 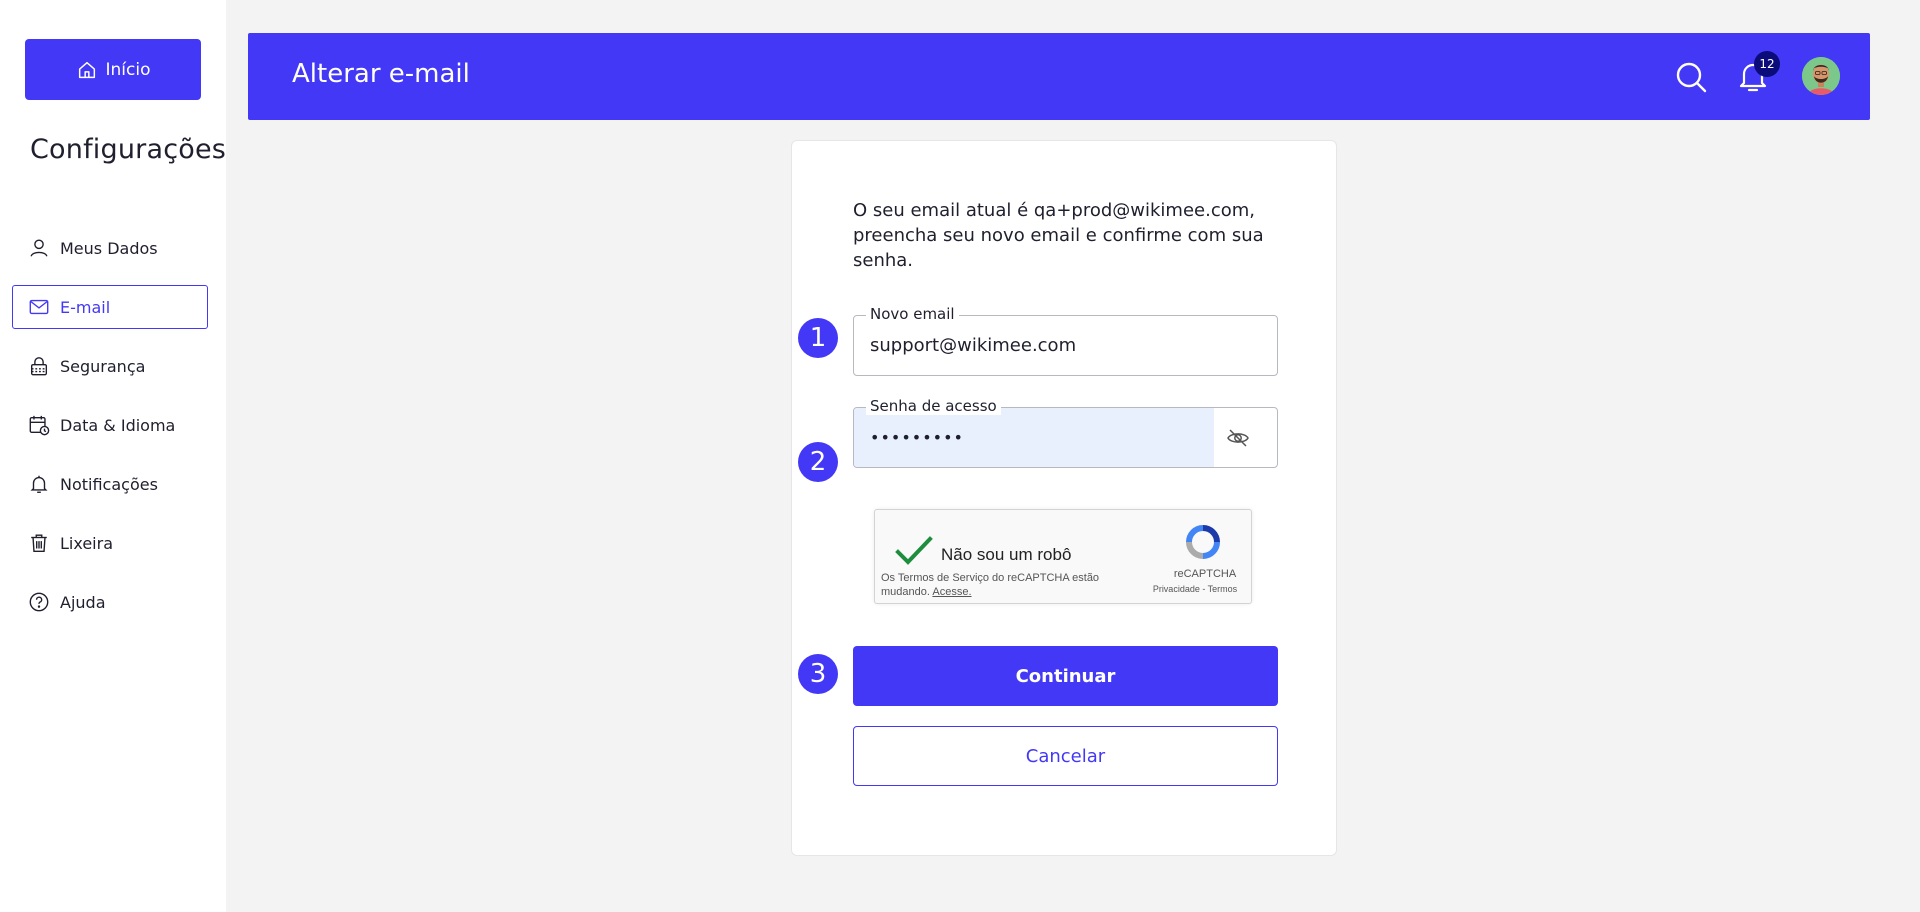 I want to click on settings-title: Configurações, so click(x=128, y=149).